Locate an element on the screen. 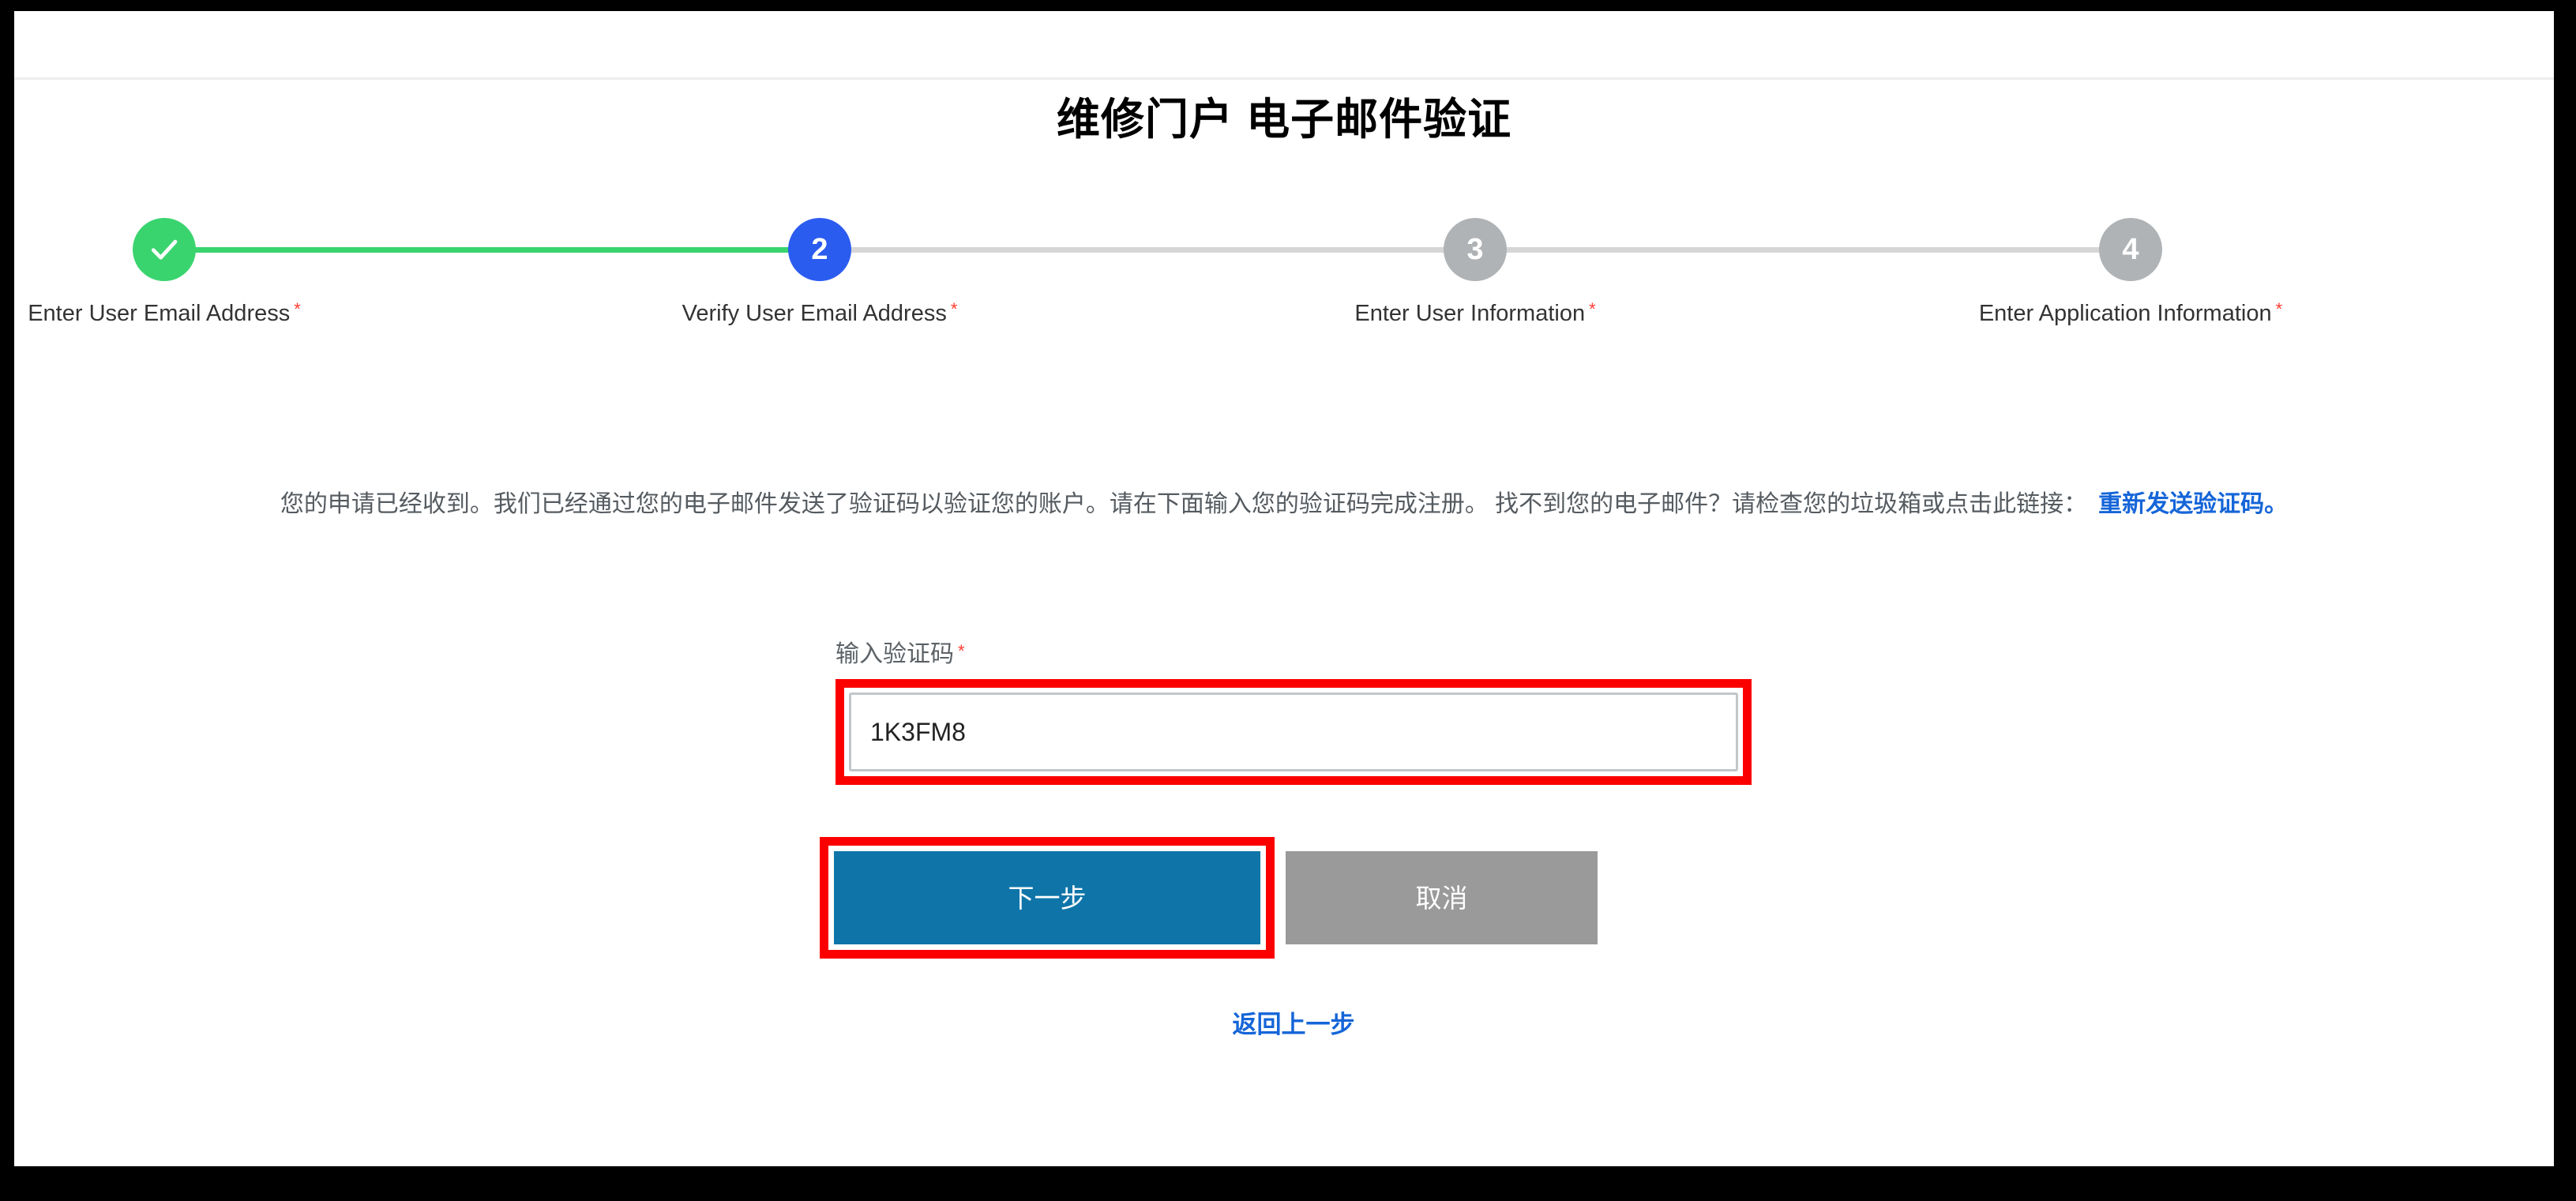 This screenshot has height=1201, width=2576. next-button: 下一步 is located at coordinates (1047, 897).